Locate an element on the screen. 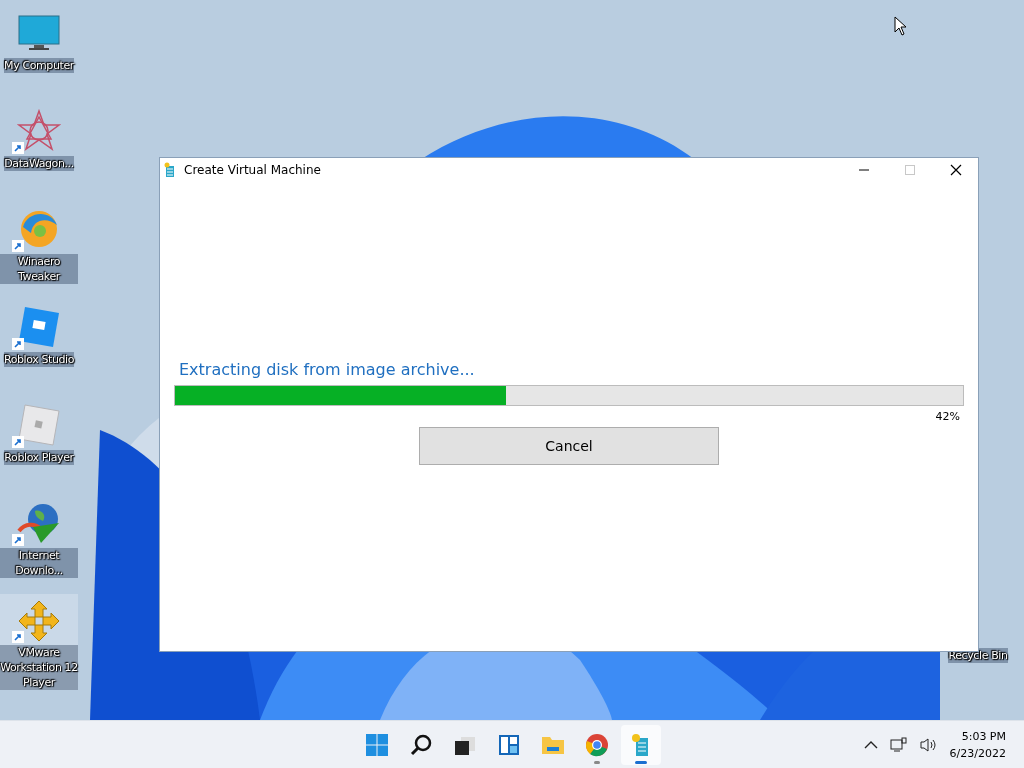 This screenshot has height=768, width=1024. close-icon is located at coordinates (956, 170).